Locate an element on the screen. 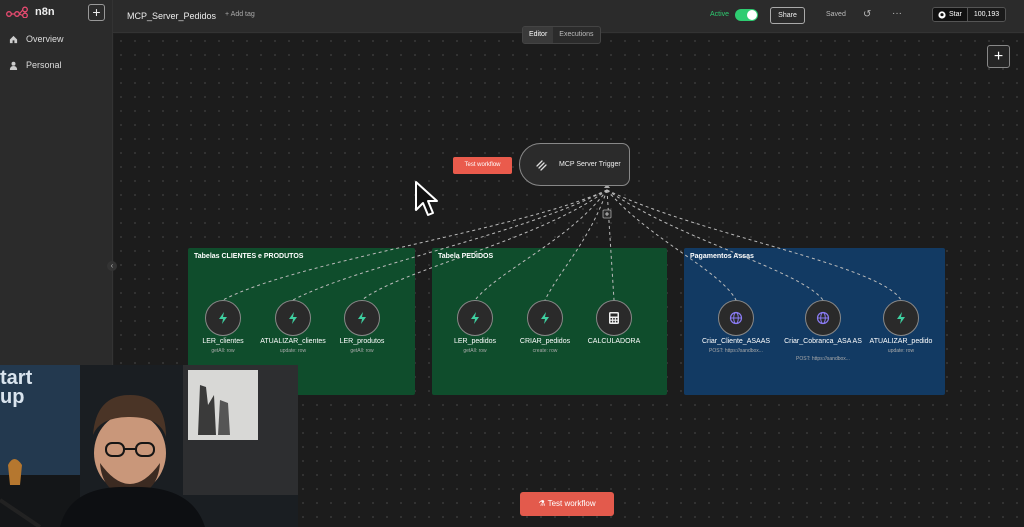 This screenshot has height=527, width=1024. node-ler-pedidos is located at coordinates (475, 318).